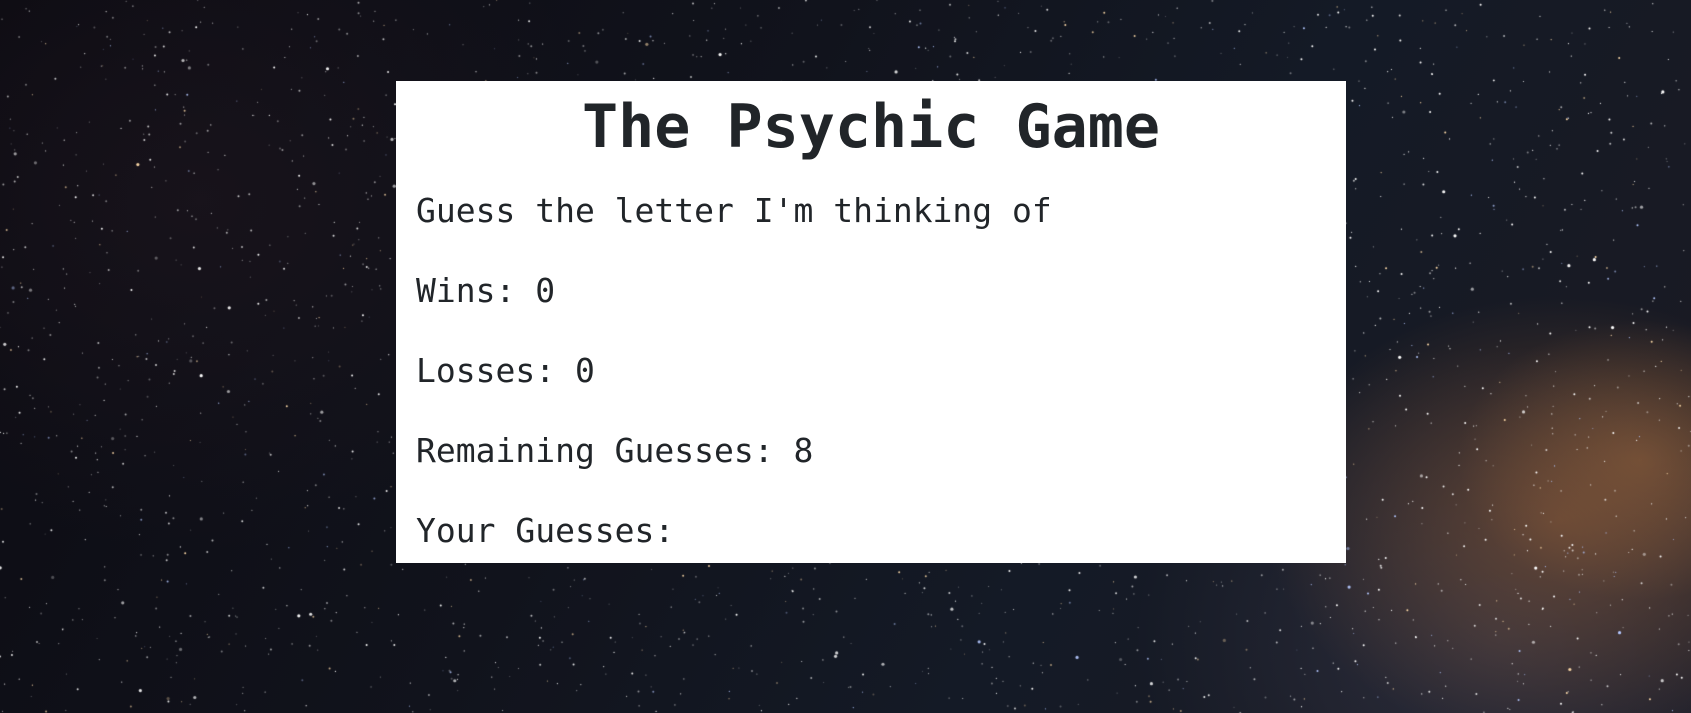 The image size is (1691, 713). I want to click on game-title: The Psychic Game, so click(871, 127).